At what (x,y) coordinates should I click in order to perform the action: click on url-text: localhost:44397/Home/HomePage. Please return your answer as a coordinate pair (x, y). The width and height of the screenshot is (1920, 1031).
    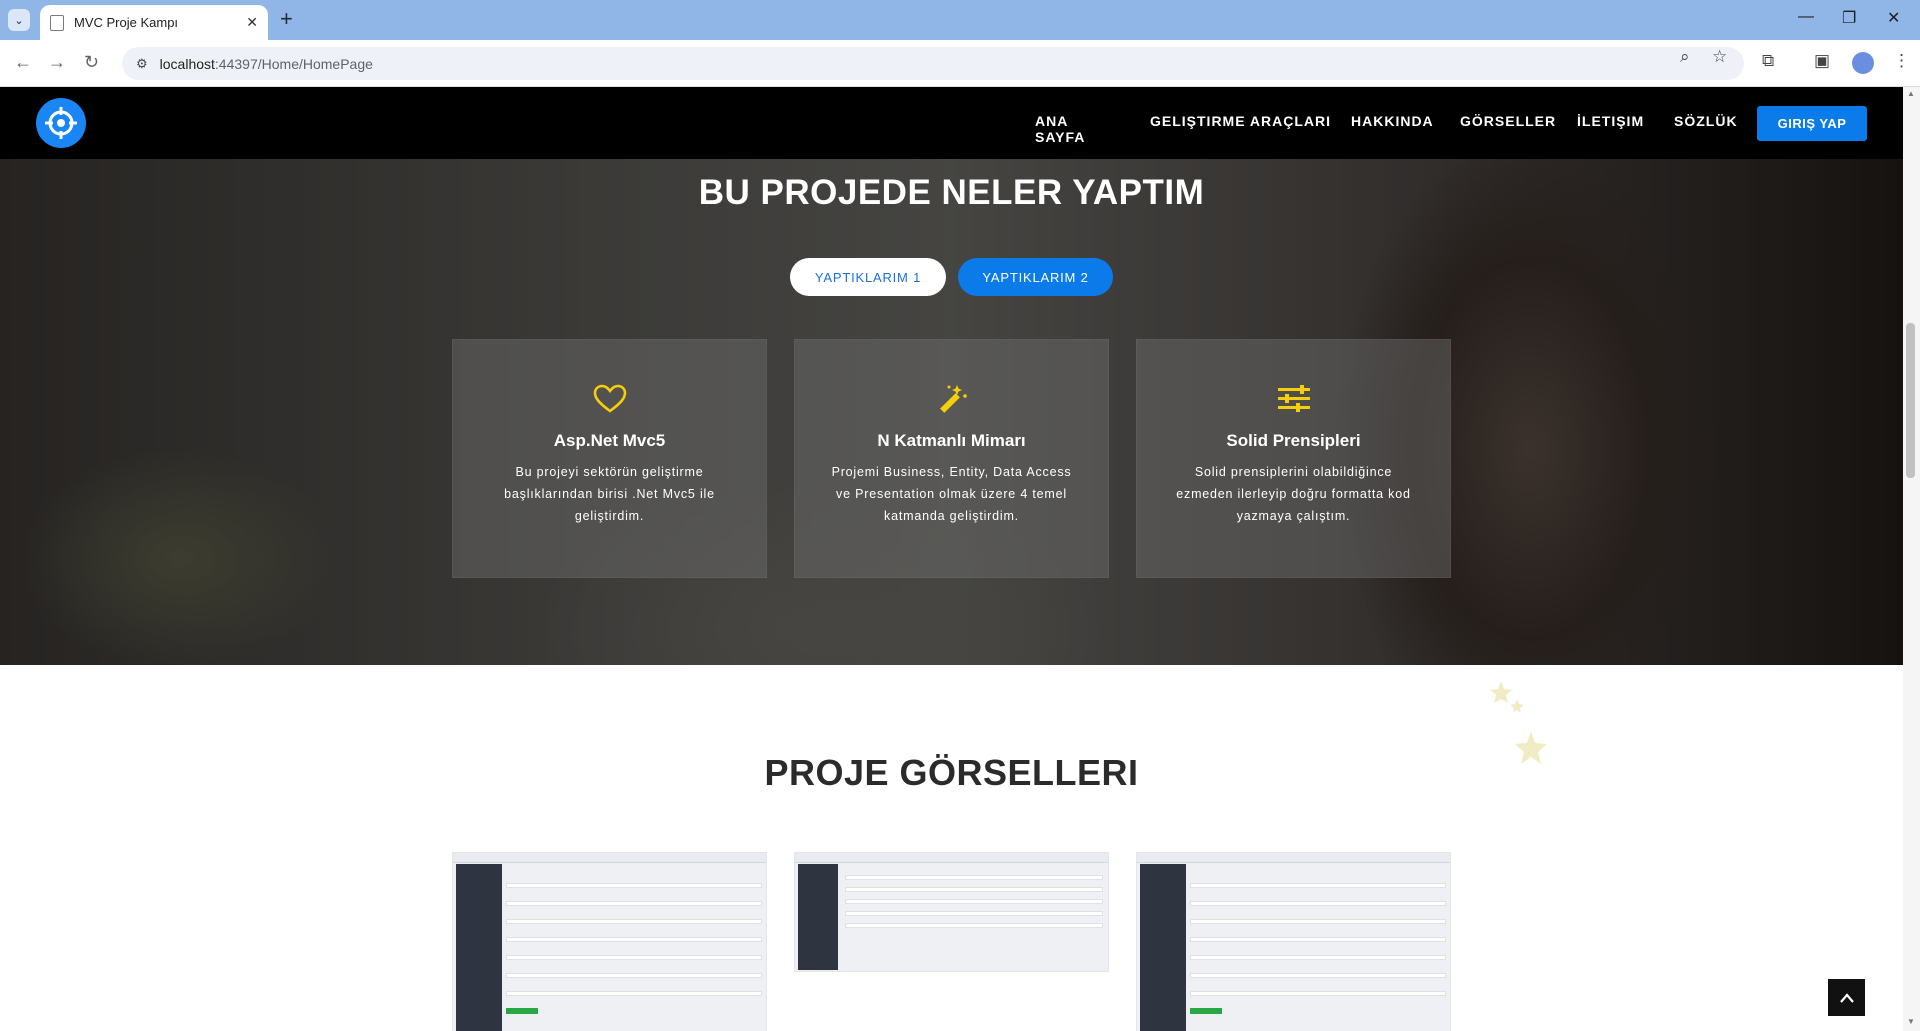
    Looking at the image, I should click on (266, 63).